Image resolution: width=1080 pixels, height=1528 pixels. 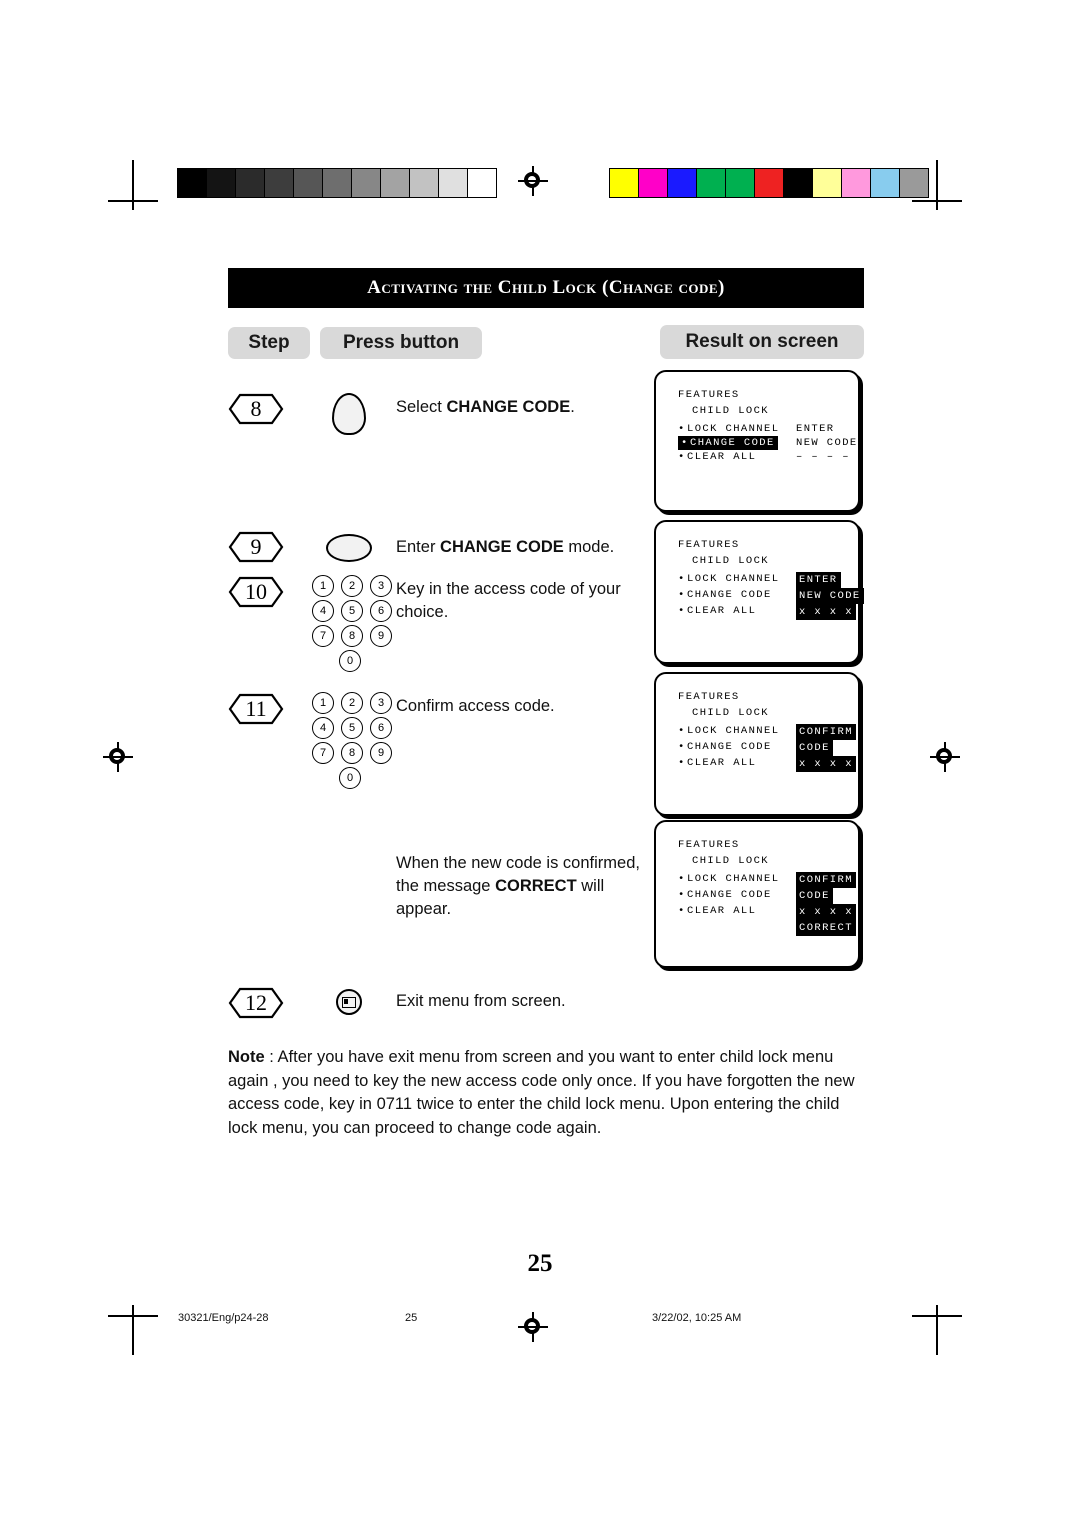 What do you see at coordinates (256, 1003) in the screenshot?
I see `step-number-12: 12` at bounding box center [256, 1003].